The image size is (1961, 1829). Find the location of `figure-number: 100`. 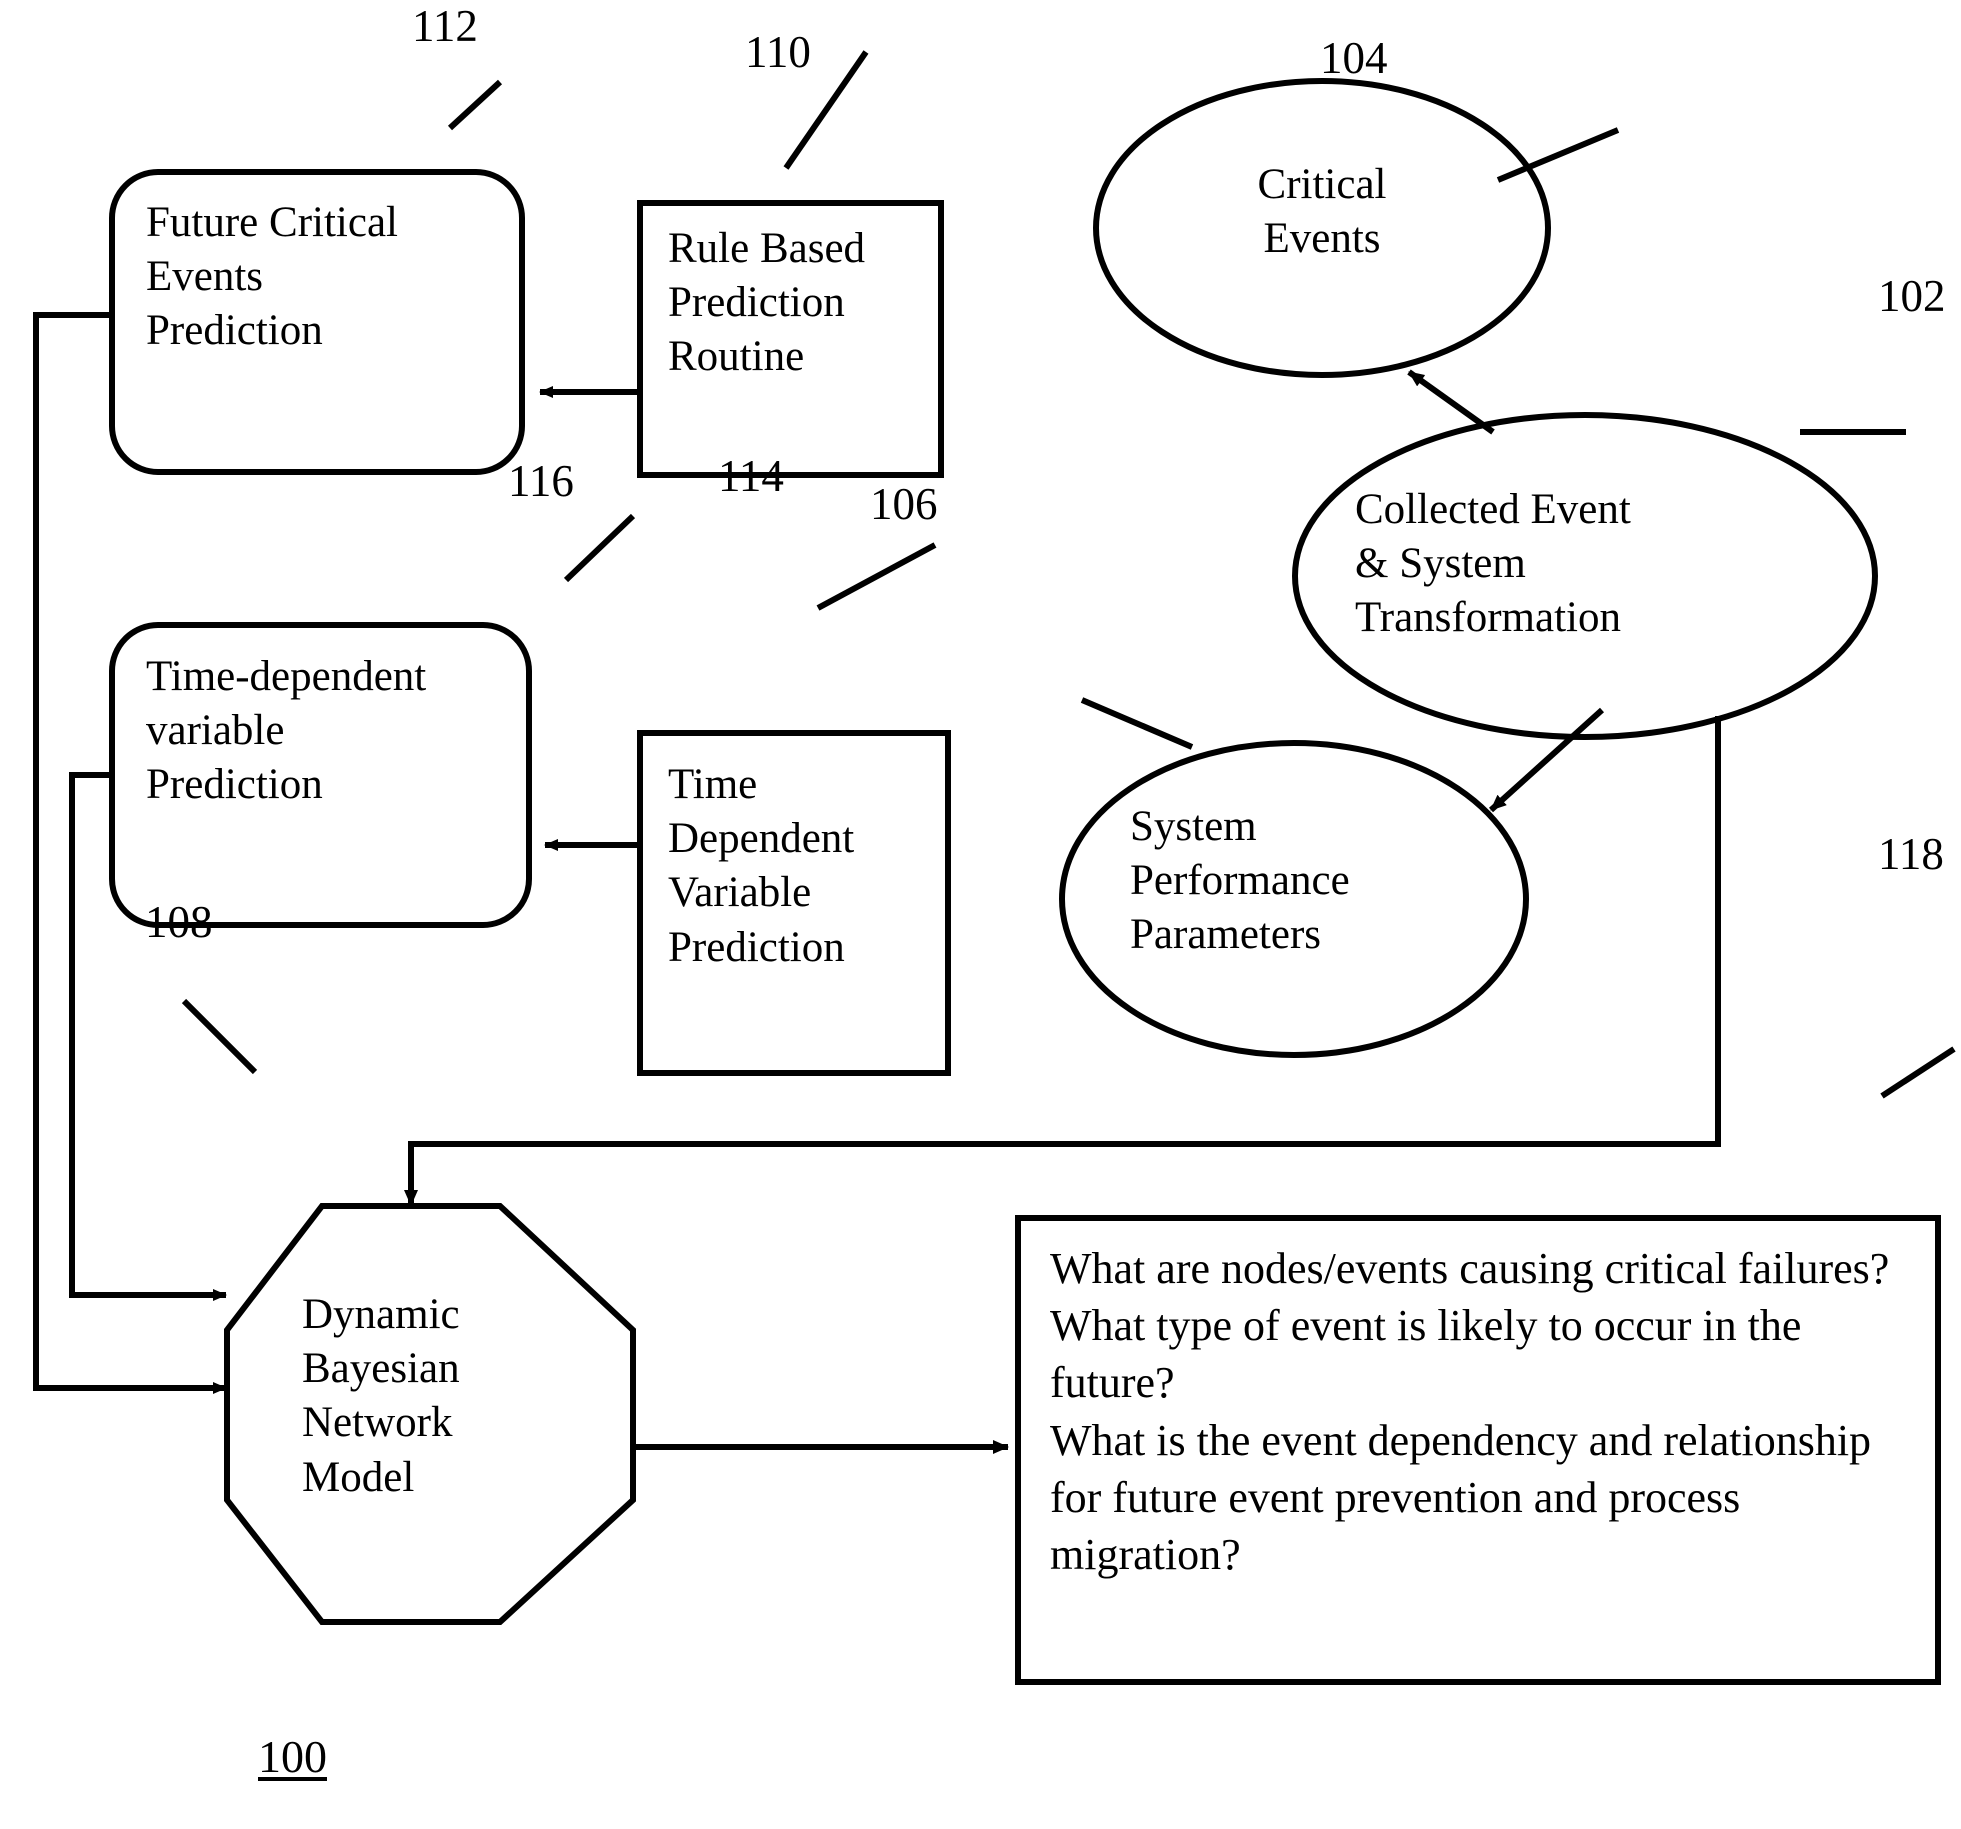

figure-number: 100 is located at coordinates (292, 1756).